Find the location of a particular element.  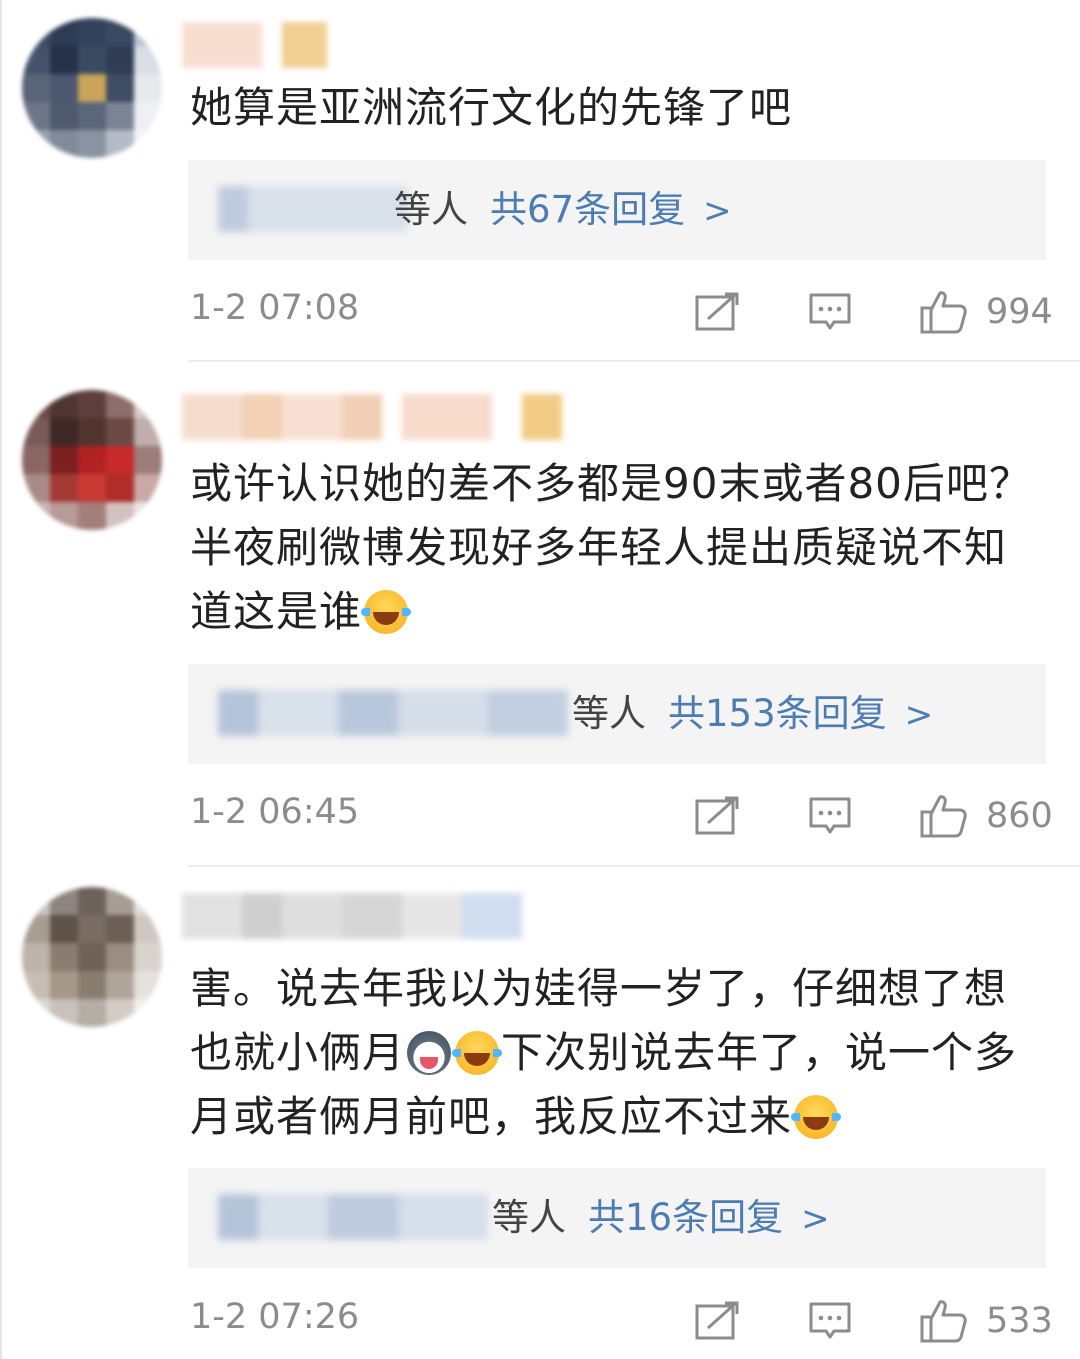

reply-summary: 等人 共16条回复 > is located at coordinates (617, 1218).